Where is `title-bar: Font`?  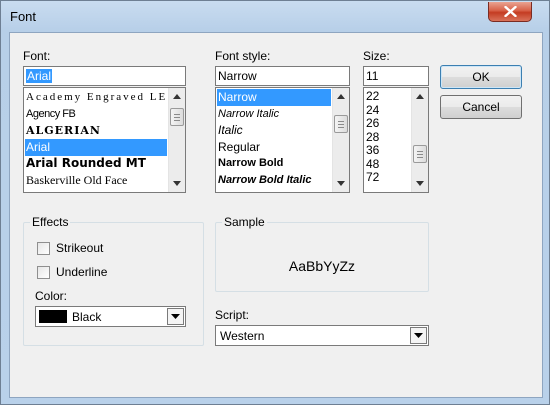
title-bar: Font is located at coordinates (275, 17).